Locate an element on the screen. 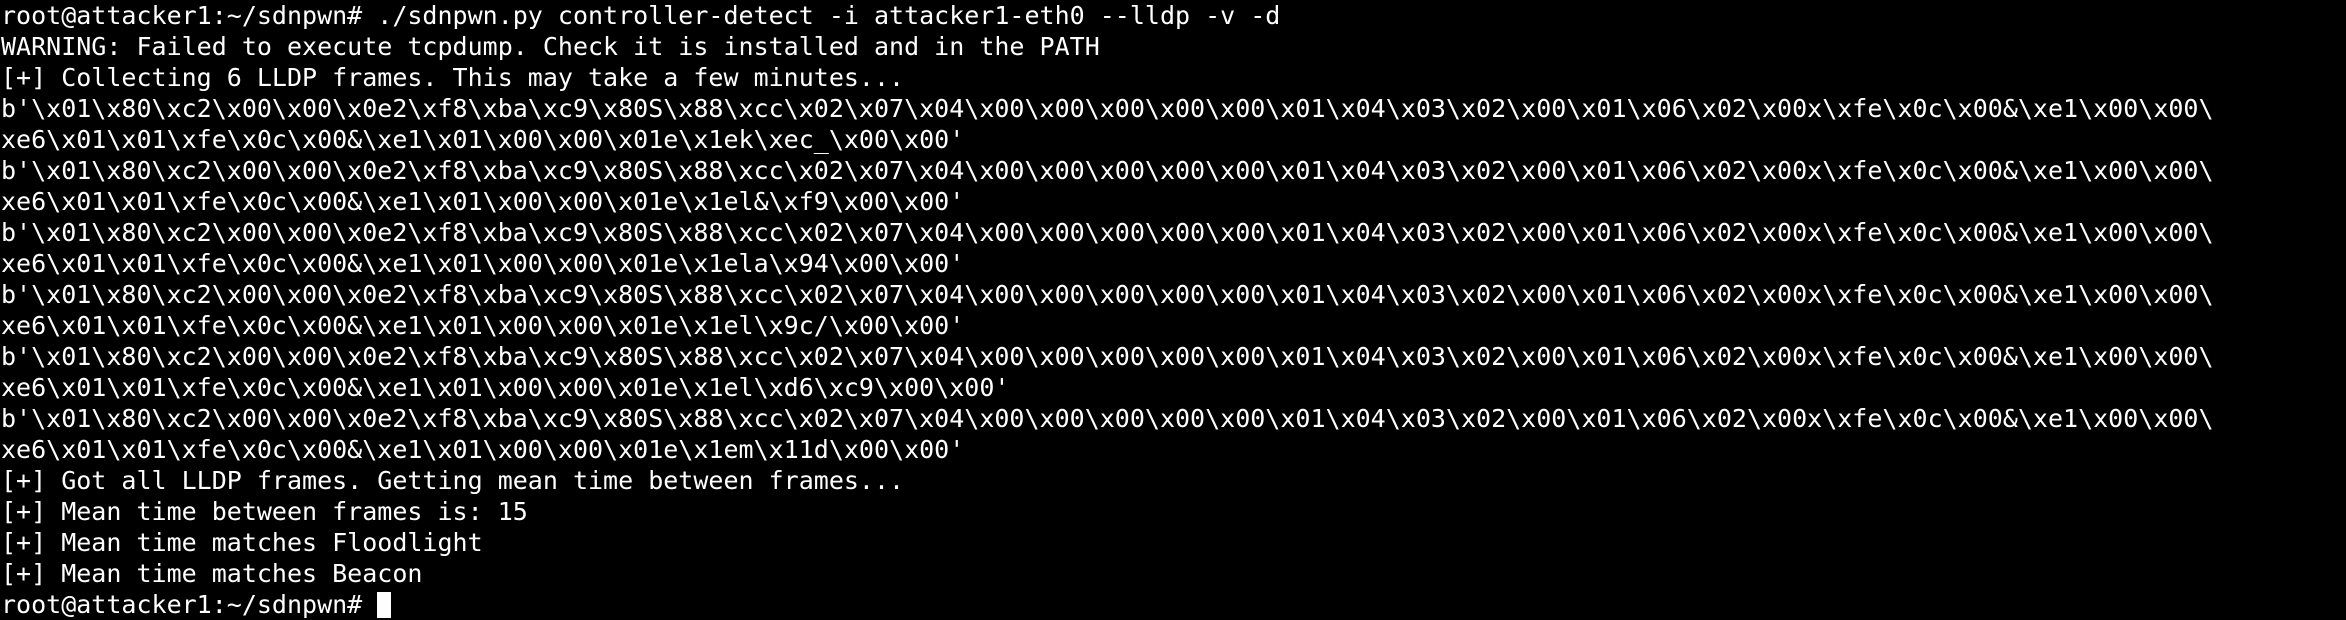  terminal-line: [+] Mean time between frames is: 15 is located at coordinates (264, 511).